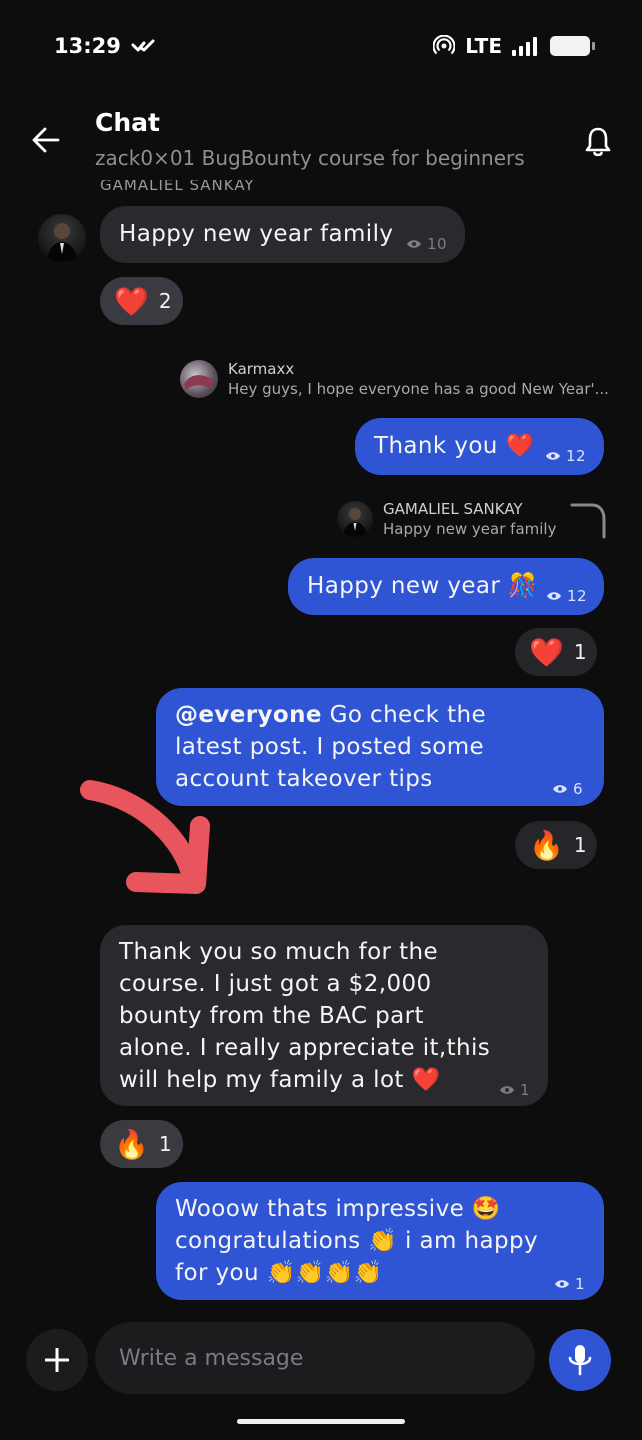  Describe the element at coordinates (177, 187) in the screenshot. I see `sender-name: GAMALIEL SANKAY` at that location.